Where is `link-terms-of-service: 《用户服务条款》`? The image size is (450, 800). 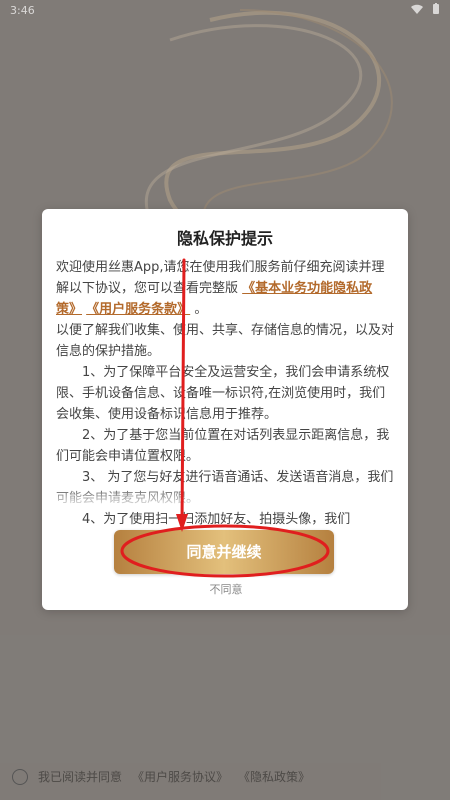
link-terms-of-service: 《用户服务条款》 is located at coordinates (138, 309).